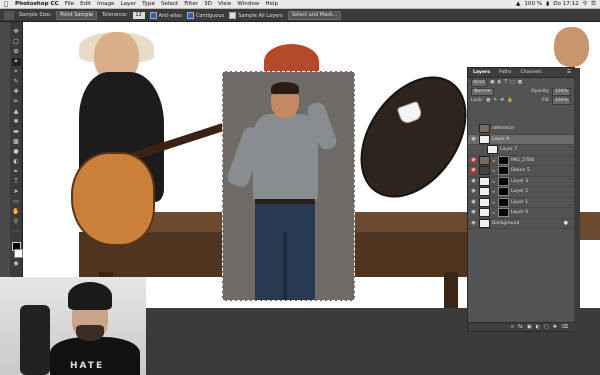  I want to click on wifi-icon: ▲, so click(518, 4).